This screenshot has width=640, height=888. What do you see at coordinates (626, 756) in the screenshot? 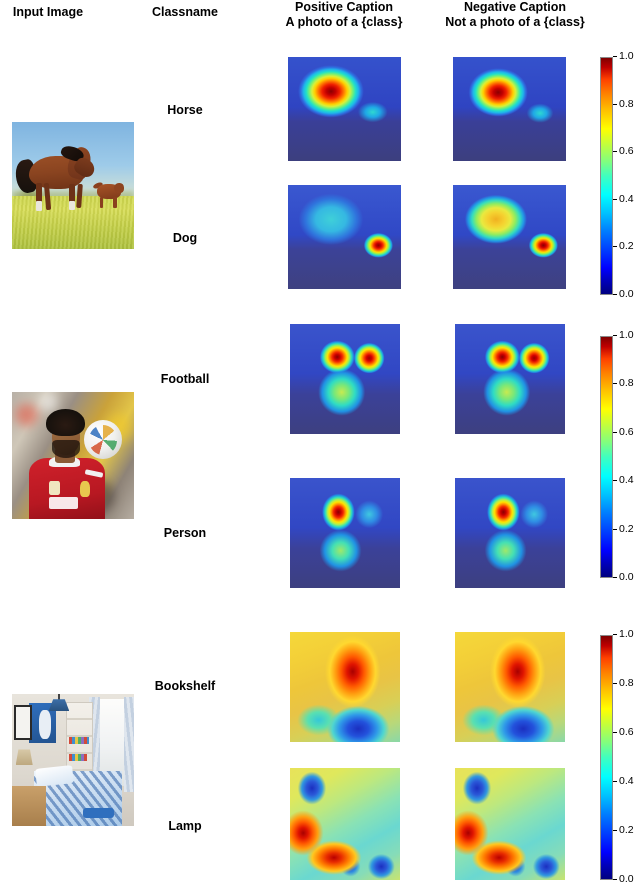
I see `colorbar-ticks-3: 0.0 0.2 0.4 0.6 0.8 1.0` at bounding box center [626, 756].